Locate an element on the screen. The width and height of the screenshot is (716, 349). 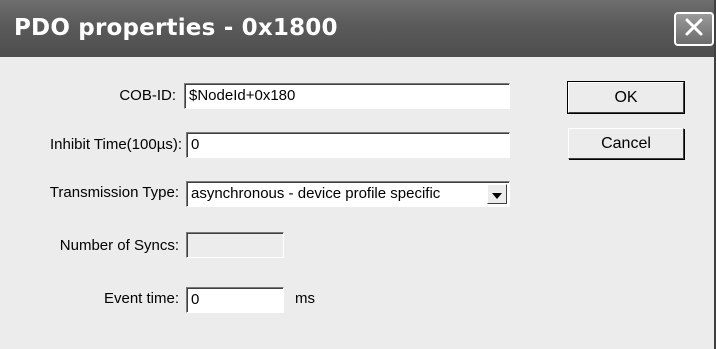
cob-id-field: $NodeId+0x180 is located at coordinates (347, 96).